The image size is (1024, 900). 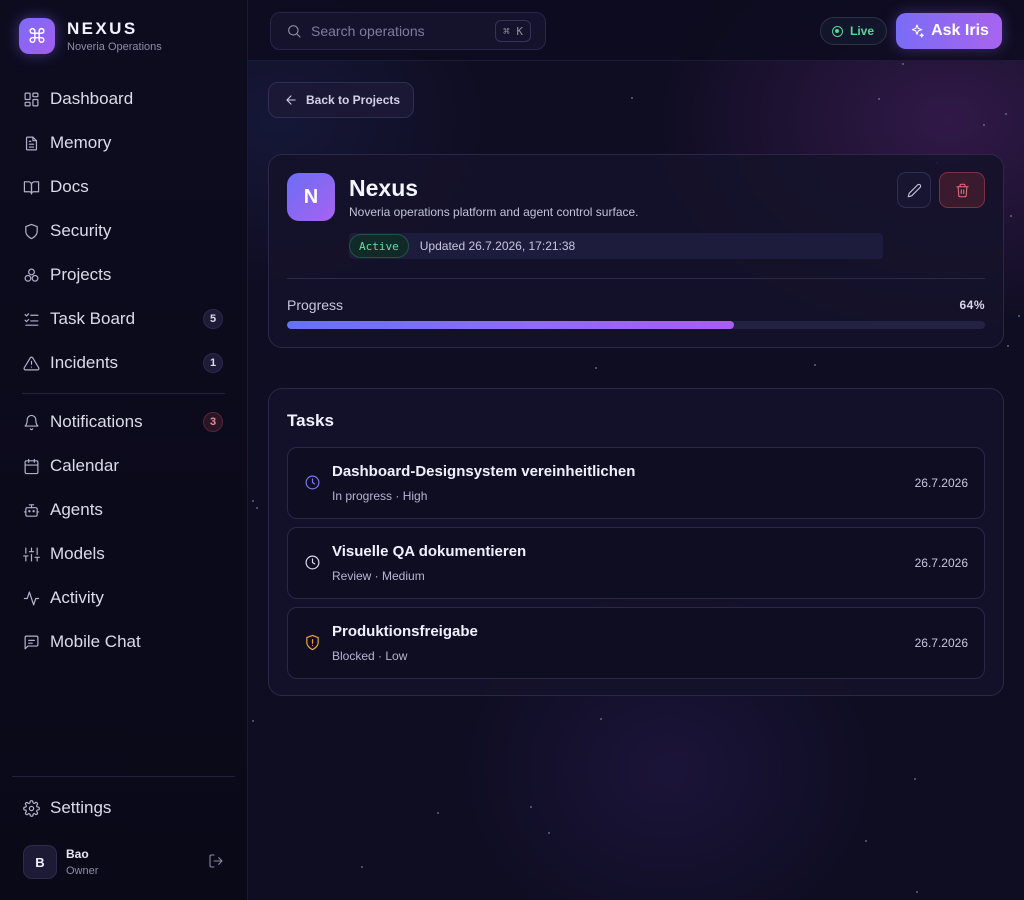 What do you see at coordinates (380, 496) in the screenshot?
I see `task-meta: In progress · High` at bounding box center [380, 496].